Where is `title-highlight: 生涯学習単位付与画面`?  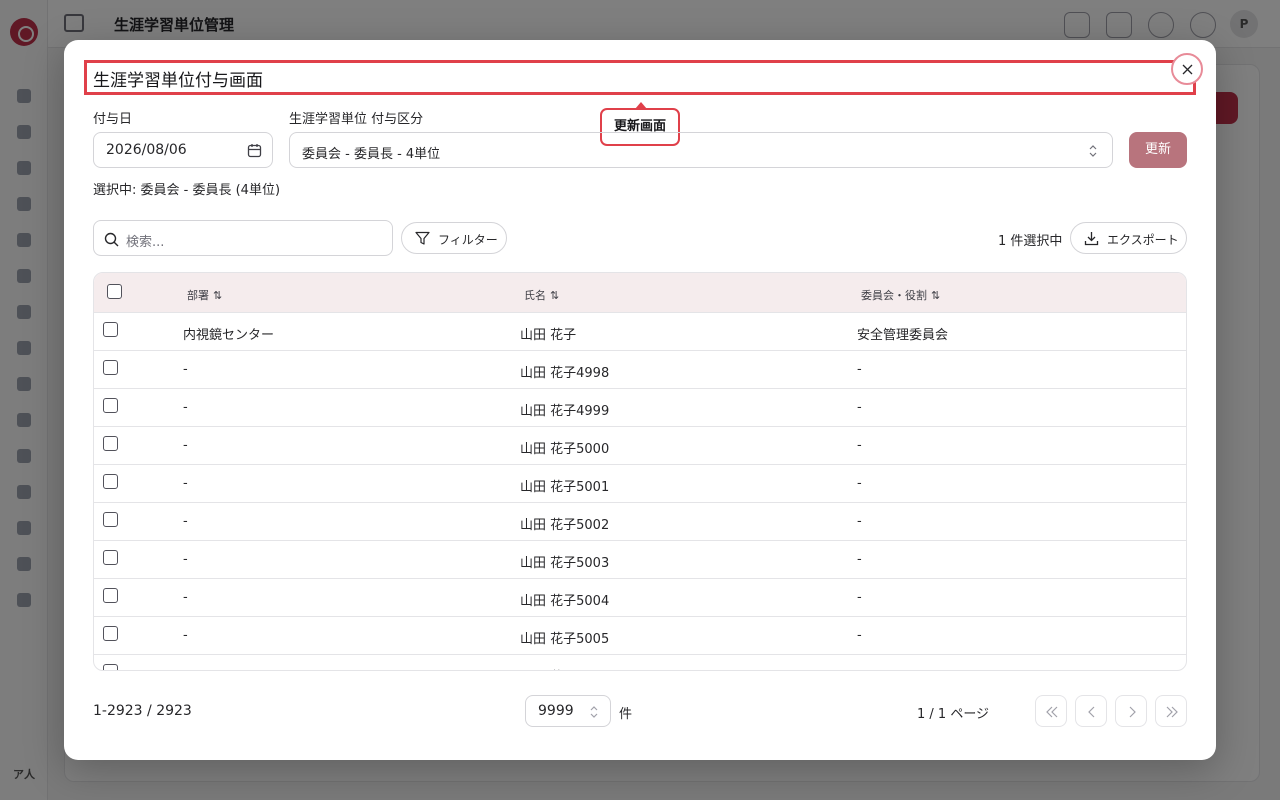
title-highlight: 生涯学習単位付与画面 is located at coordinates (640, 77).